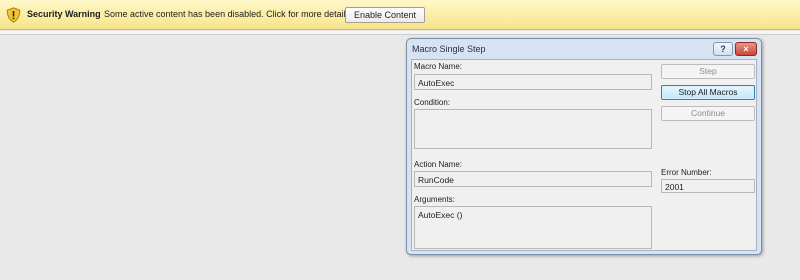  I want to click on action-name-label: Action Name:, so click(438, 164).